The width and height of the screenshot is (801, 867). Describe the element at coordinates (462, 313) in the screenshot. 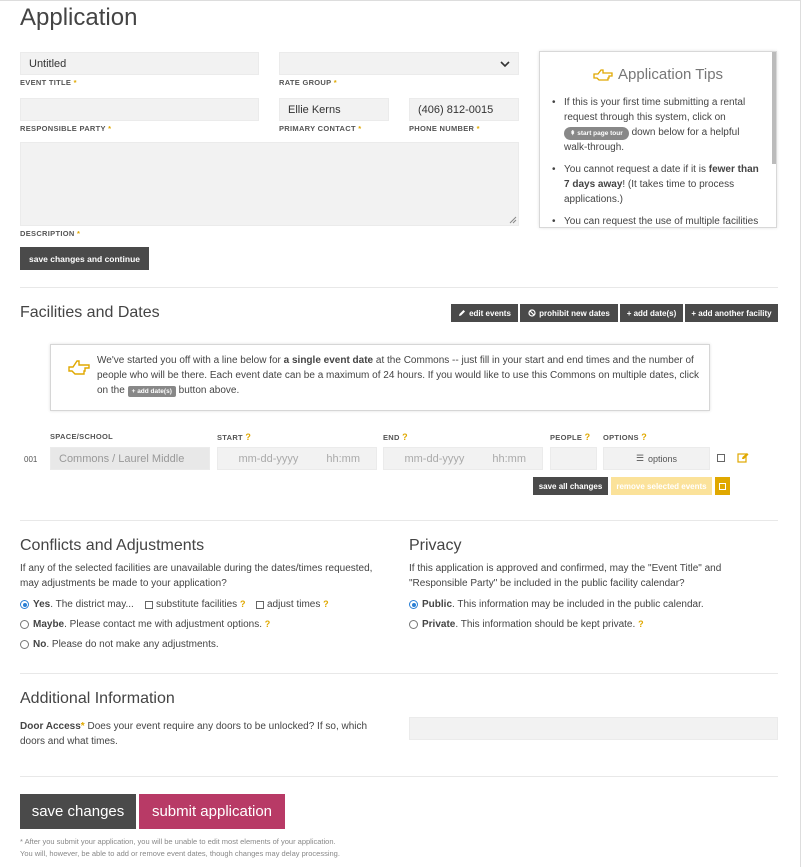

I see `pencil-icon` at that location.